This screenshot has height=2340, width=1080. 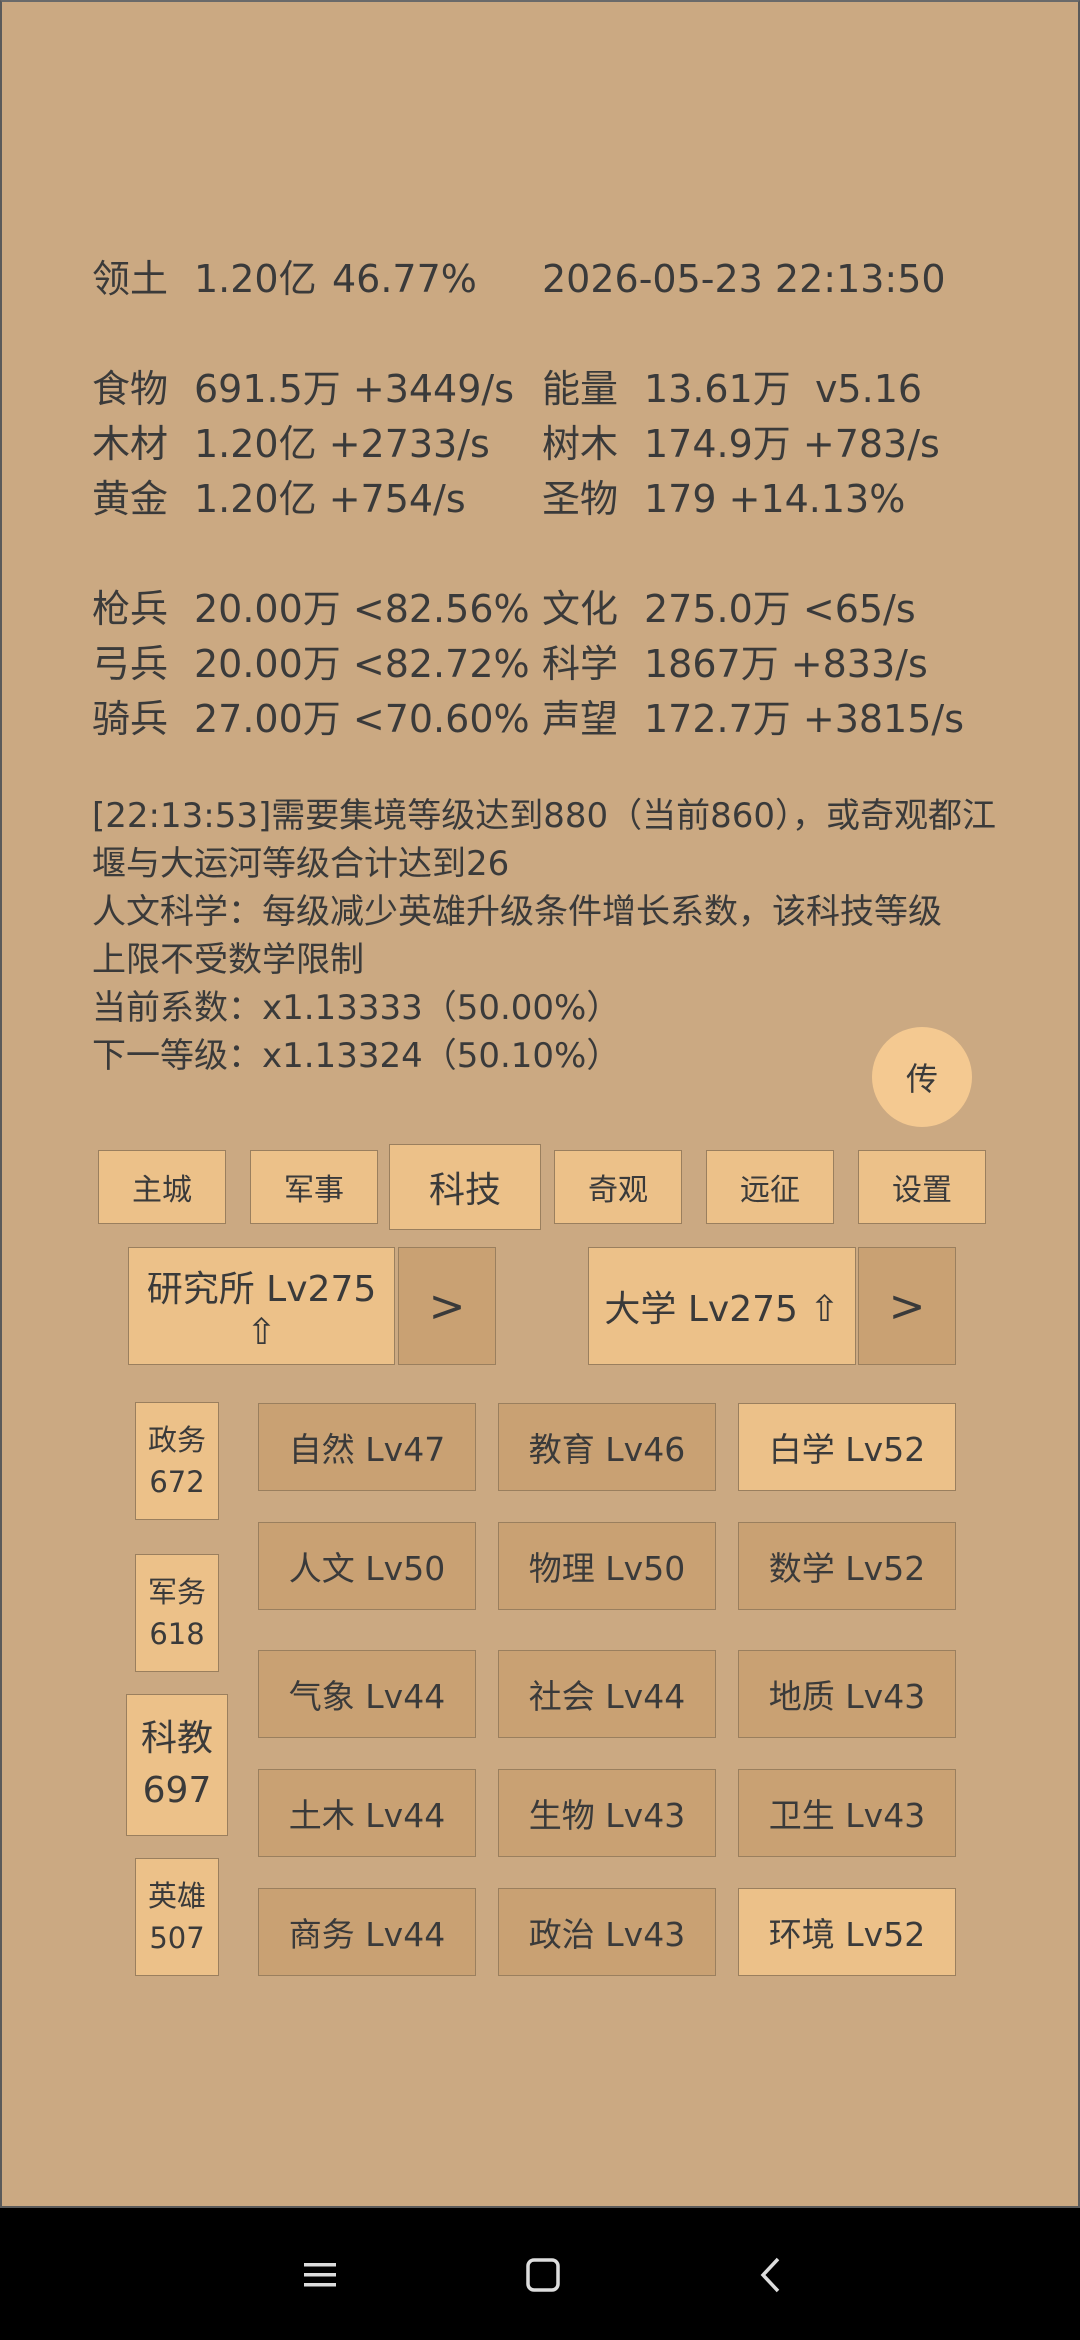 What do you see at coordinates (356, 1056) in the screenshot?
I see `message-line: 下一等级：x1.13324（50.10%）` at bounding box center [356, 1056].